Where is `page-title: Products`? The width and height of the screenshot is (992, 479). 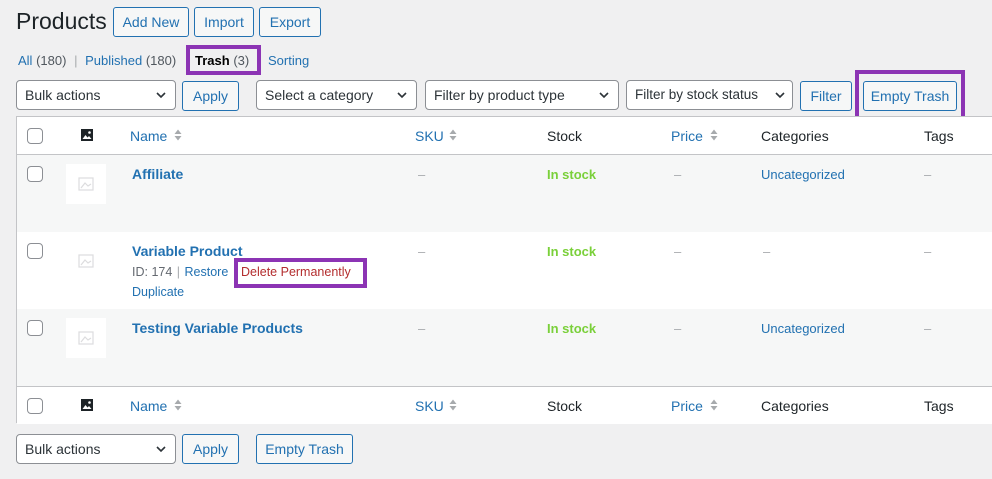 page-title: Products is located at coordinates (61, 21).